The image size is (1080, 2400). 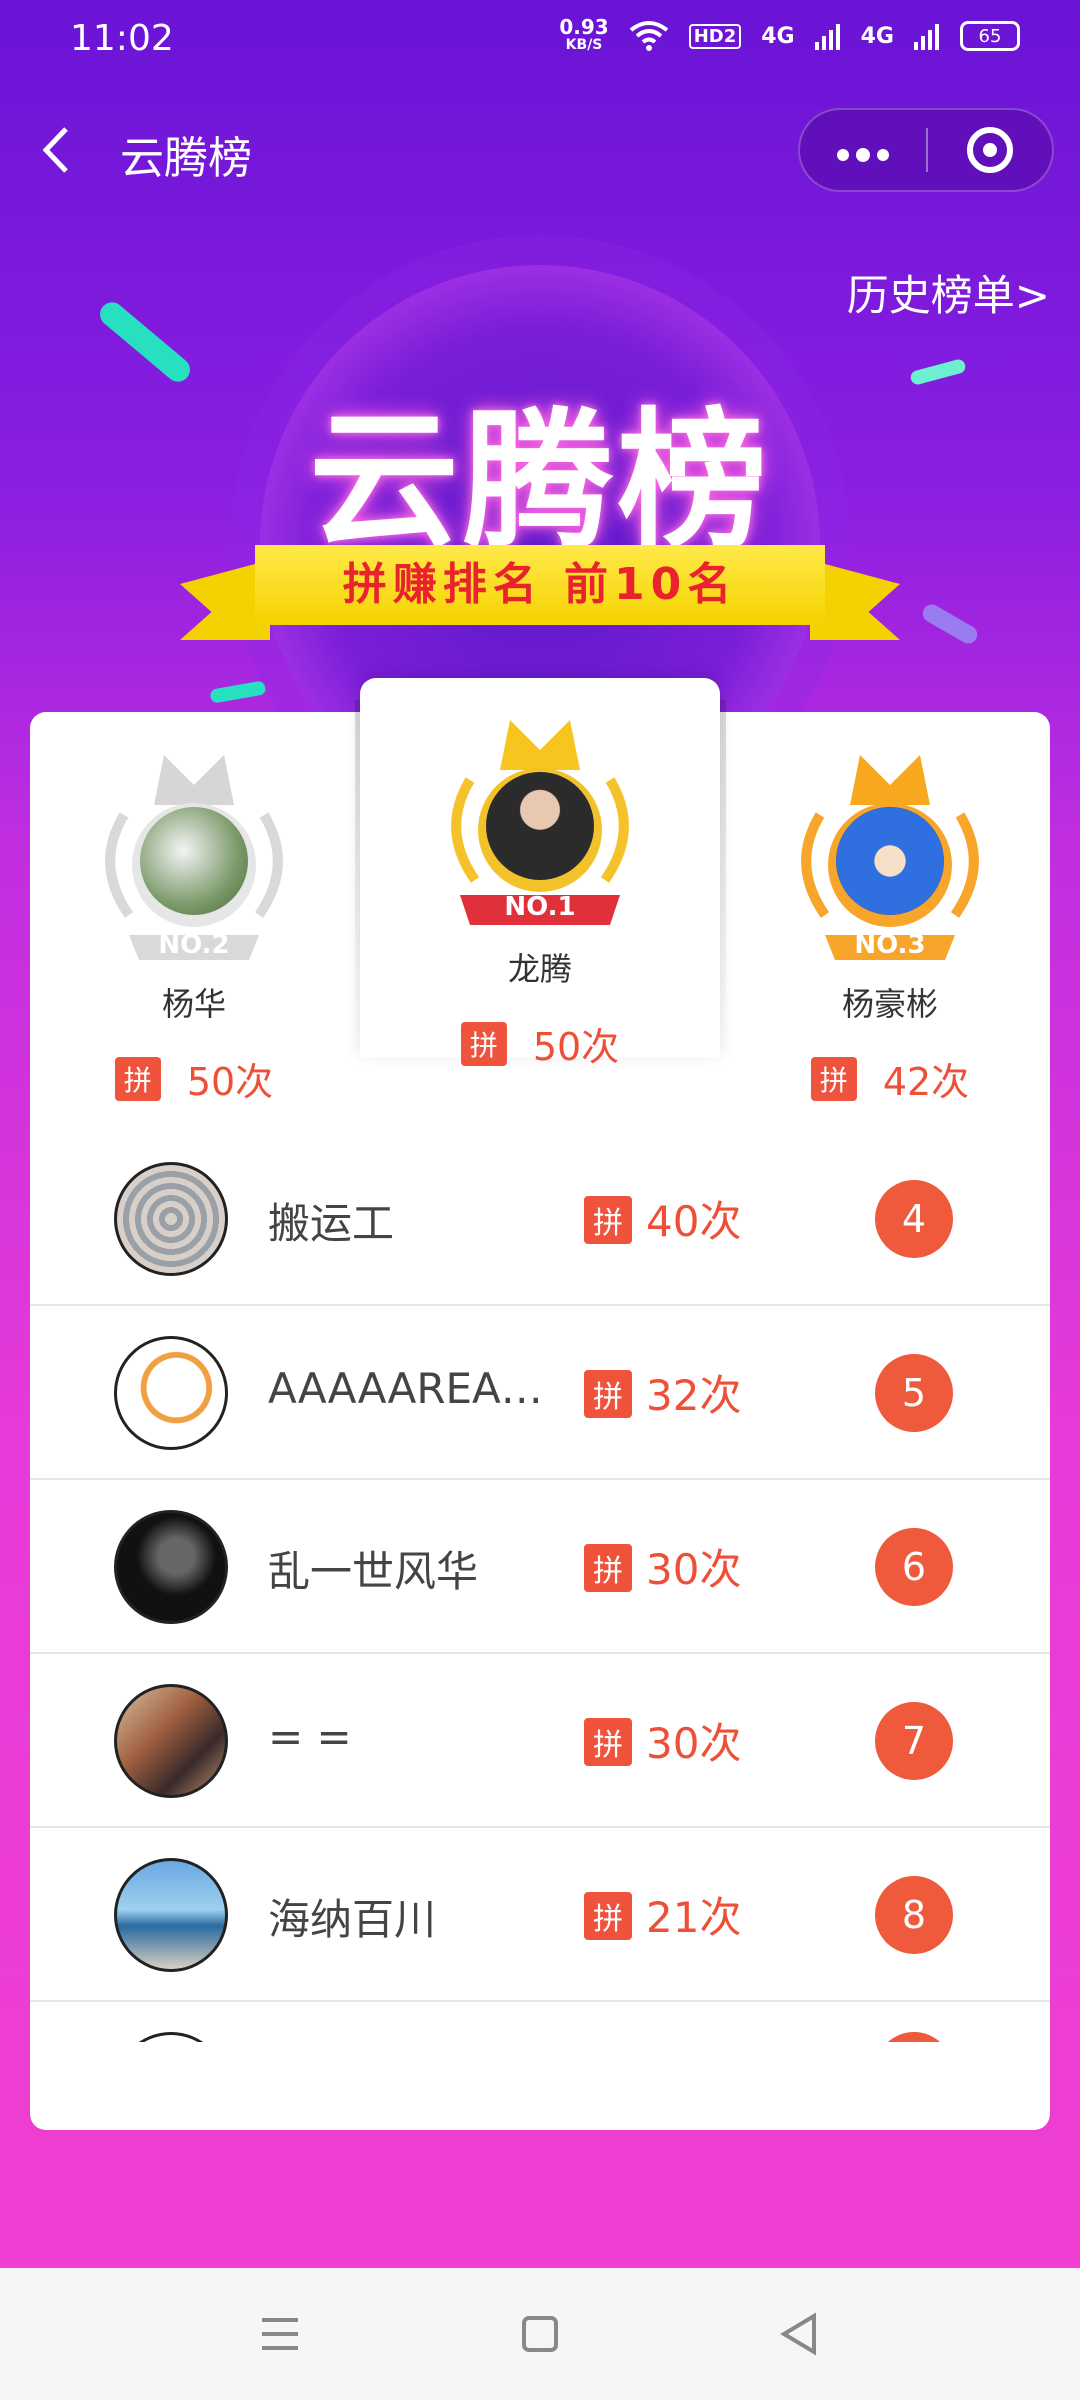 I want to click on list-item-name: 乱一世风华, so click(x=373, y=1571).